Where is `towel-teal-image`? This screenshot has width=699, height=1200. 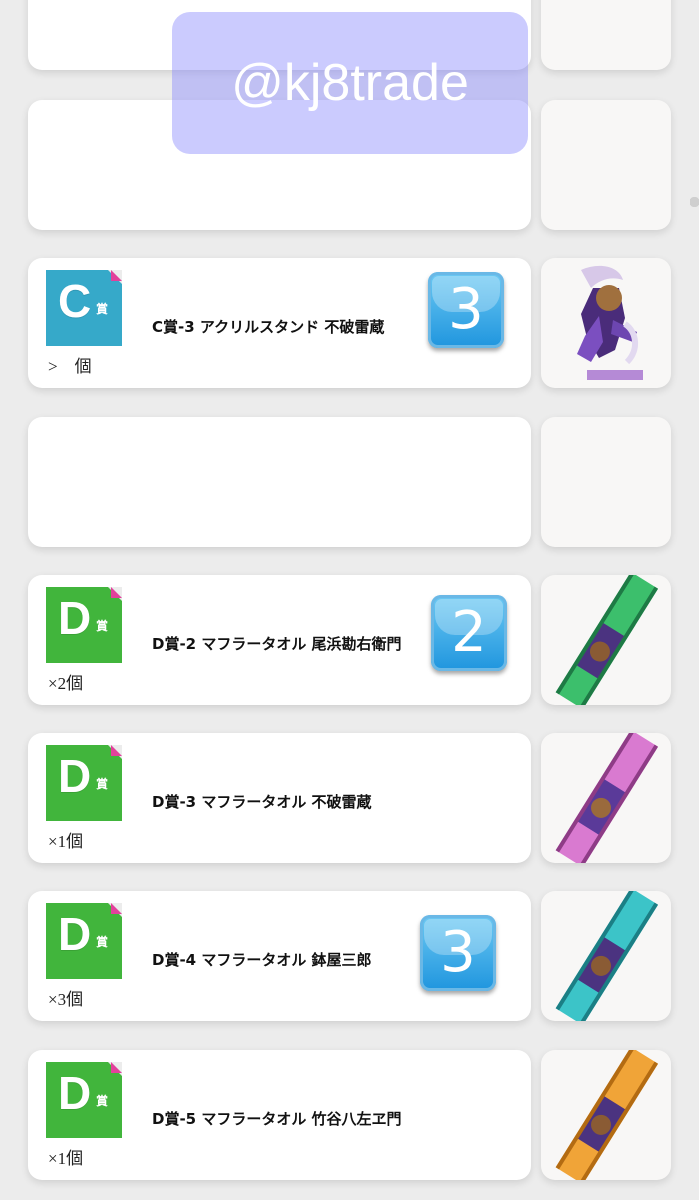 towel-teal-image is located at coordinates (606, 956).